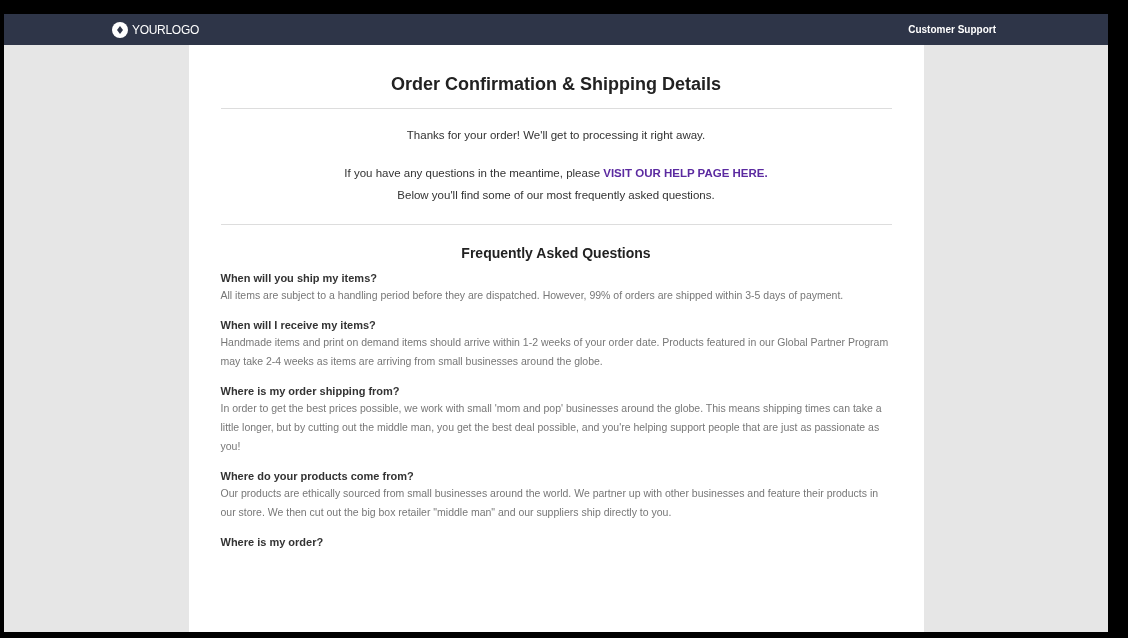  Describe the element at coordinates (299, 279) in the screenshot. I see `faq-question: When will you ship my items?` at that location.